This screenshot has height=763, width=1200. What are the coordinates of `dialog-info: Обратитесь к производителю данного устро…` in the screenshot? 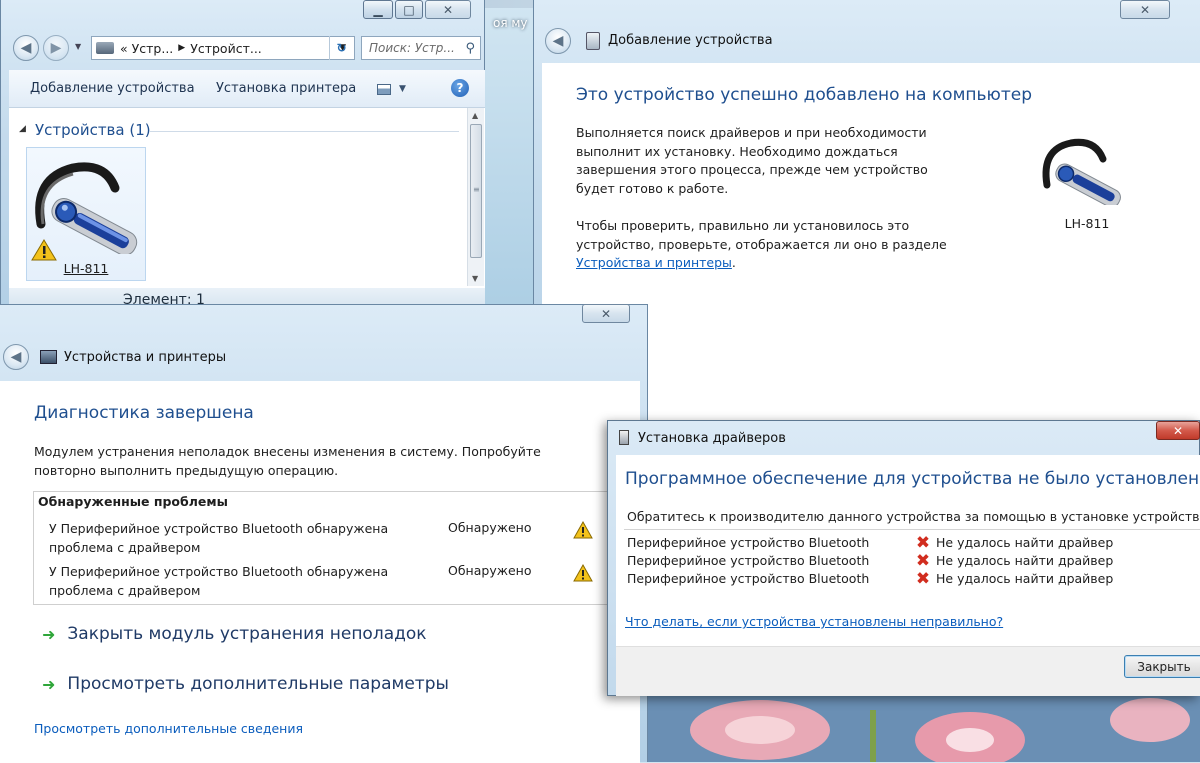 It's located at (913, 516).